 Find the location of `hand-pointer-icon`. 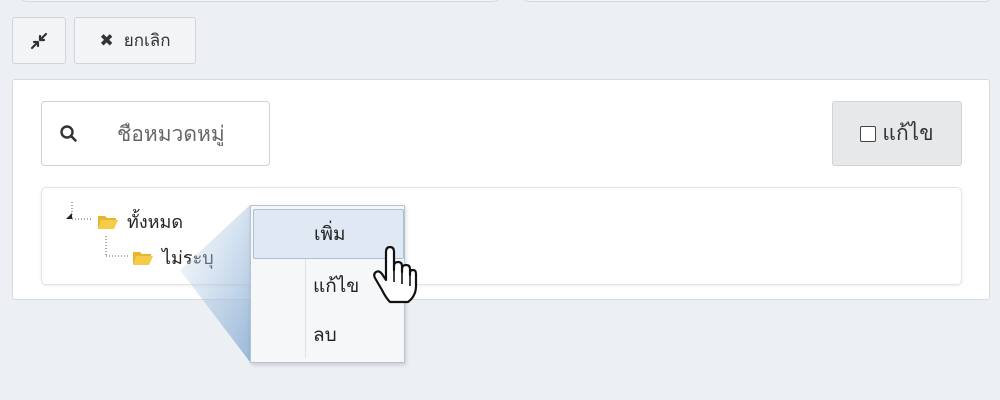

hand-pointer-icon is located at coordinates (395, 275).